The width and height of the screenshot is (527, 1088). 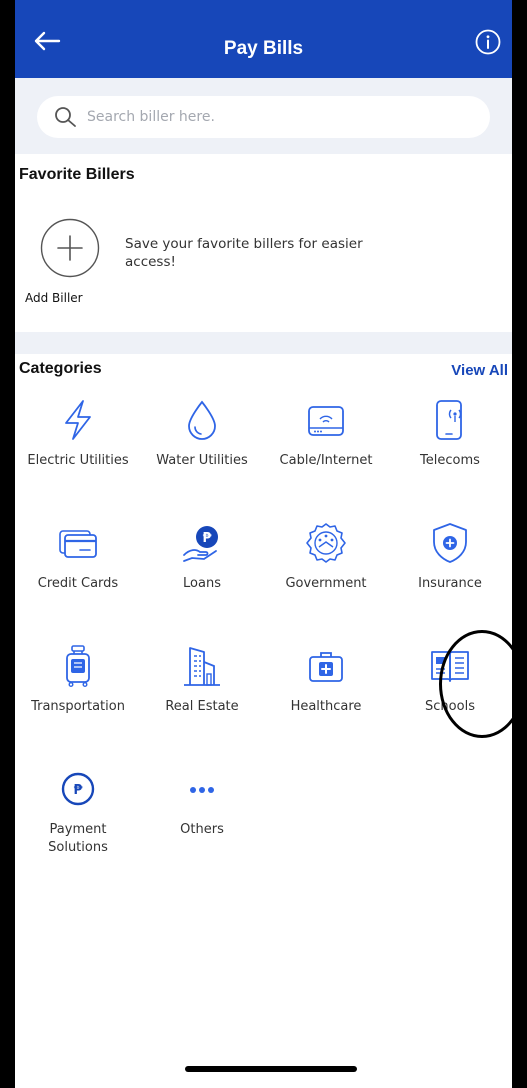 I want to click on category-label: Credit Cards, so click(x=78, y=583).